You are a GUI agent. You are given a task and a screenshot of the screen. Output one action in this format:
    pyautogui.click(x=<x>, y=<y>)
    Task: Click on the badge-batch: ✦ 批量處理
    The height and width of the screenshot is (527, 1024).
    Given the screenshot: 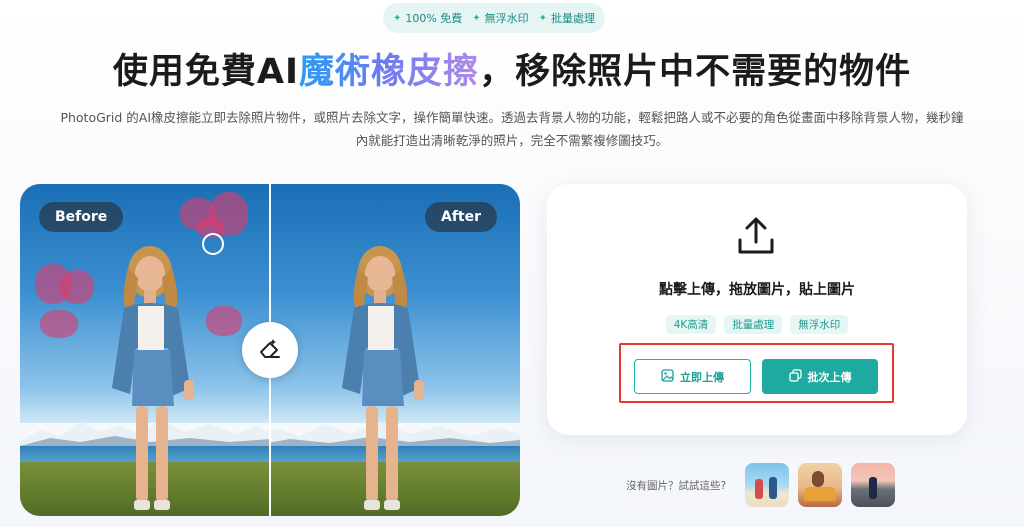 What is the action you would take?
    pyautogui.click(x=567, y=18)
    